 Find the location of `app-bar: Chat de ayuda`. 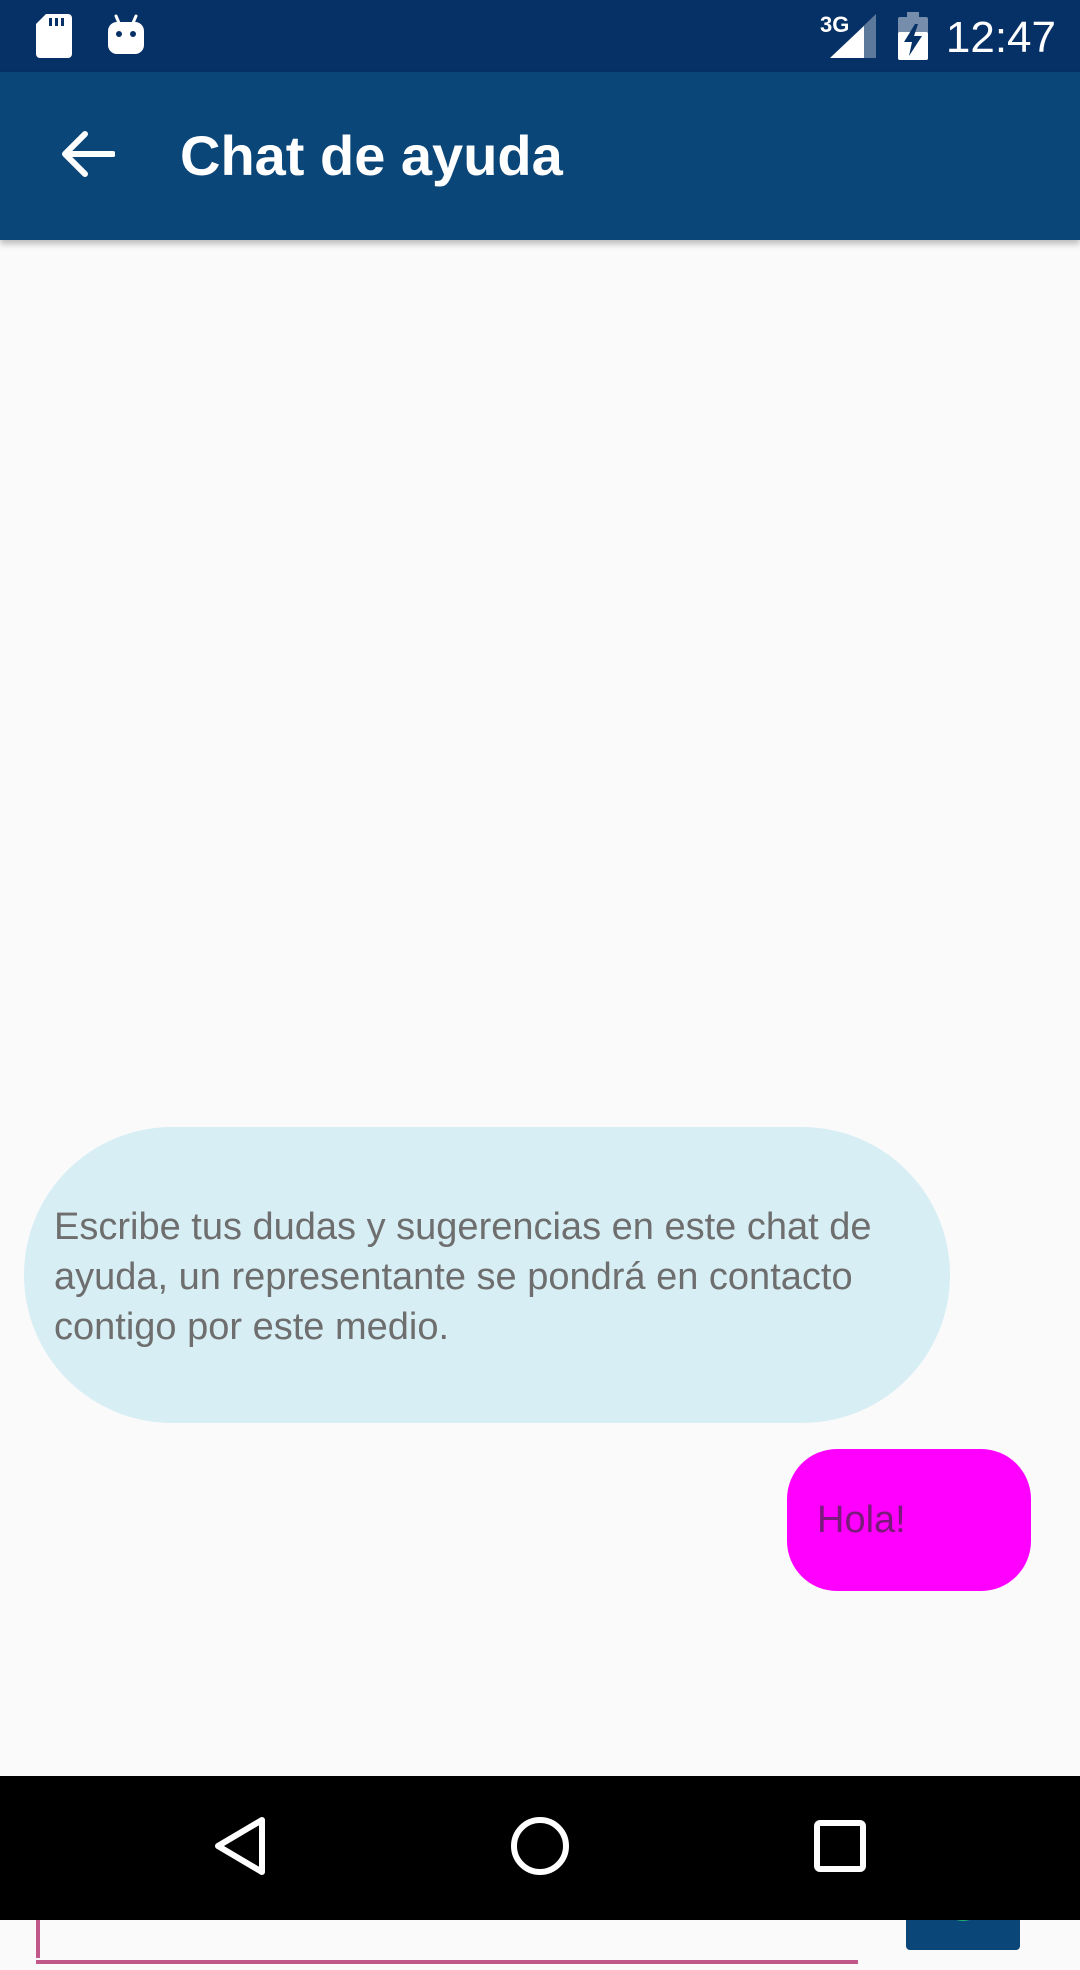

app-bar: Chat de ayuda is located at coordinates (540, 156).